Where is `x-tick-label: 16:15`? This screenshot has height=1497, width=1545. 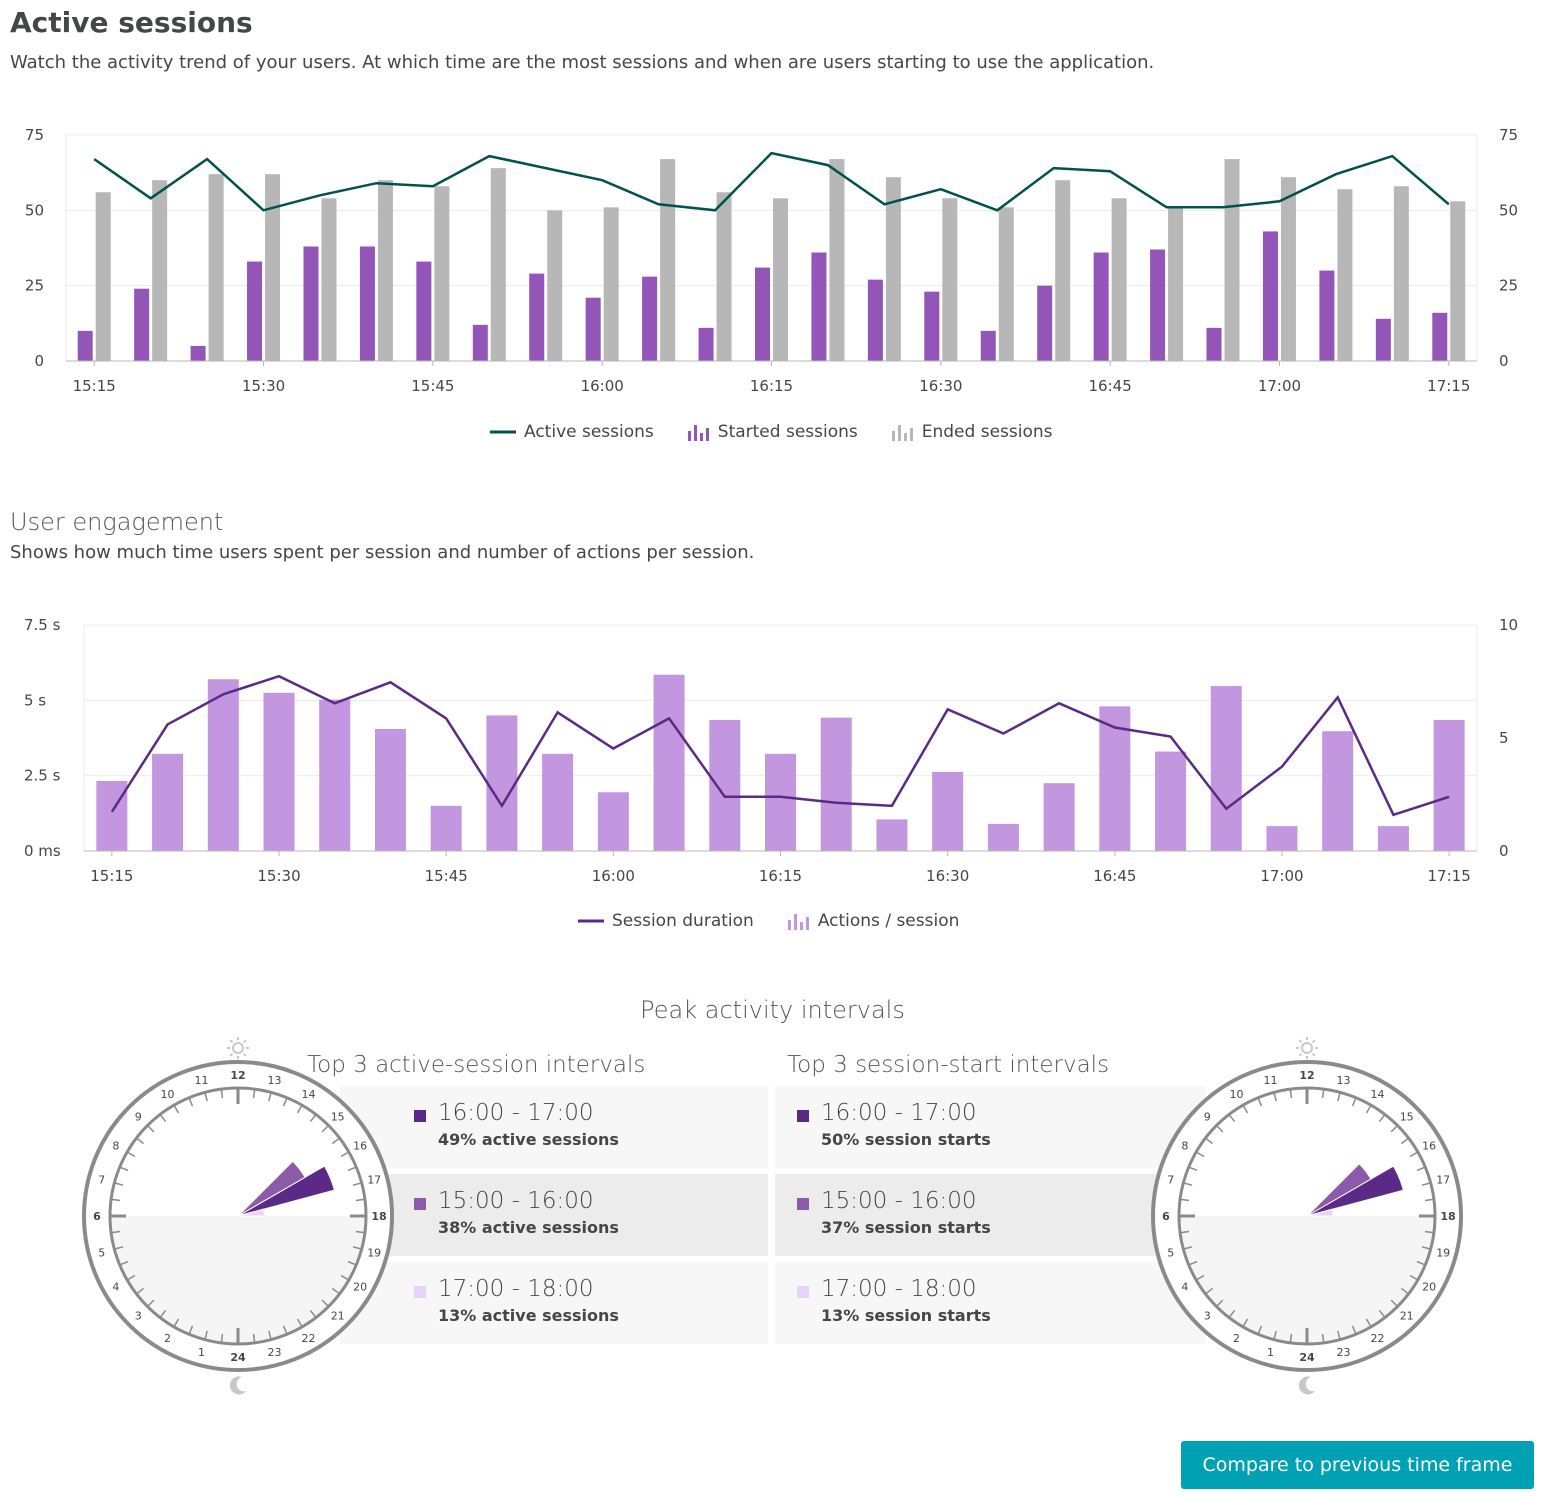 x-tick-label: 16:15 is located at coordinates (771, 386).